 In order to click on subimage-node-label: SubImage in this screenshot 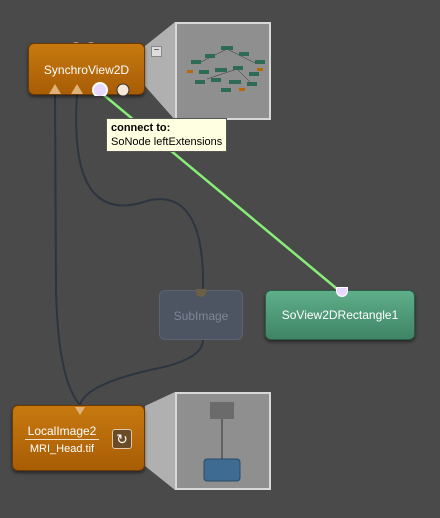, I will do `click(201, 316)`.